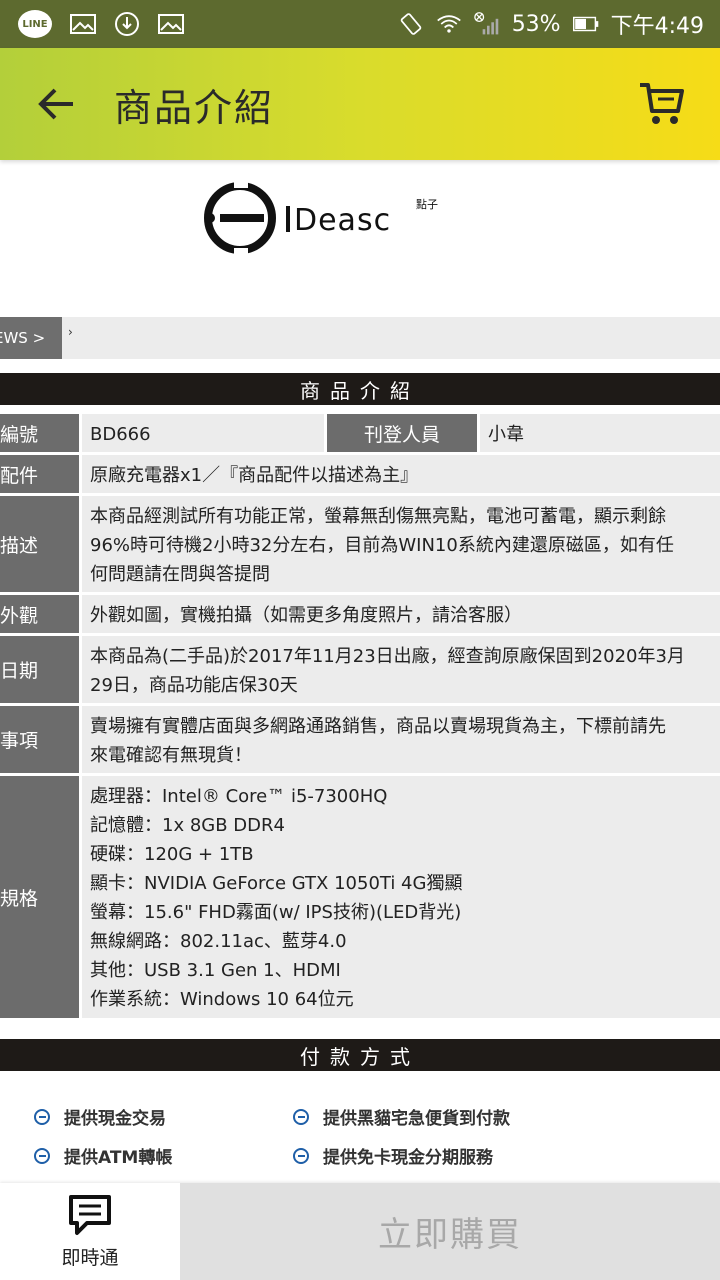  I want to click on chat-button: 即時通, so click(90, 1231).